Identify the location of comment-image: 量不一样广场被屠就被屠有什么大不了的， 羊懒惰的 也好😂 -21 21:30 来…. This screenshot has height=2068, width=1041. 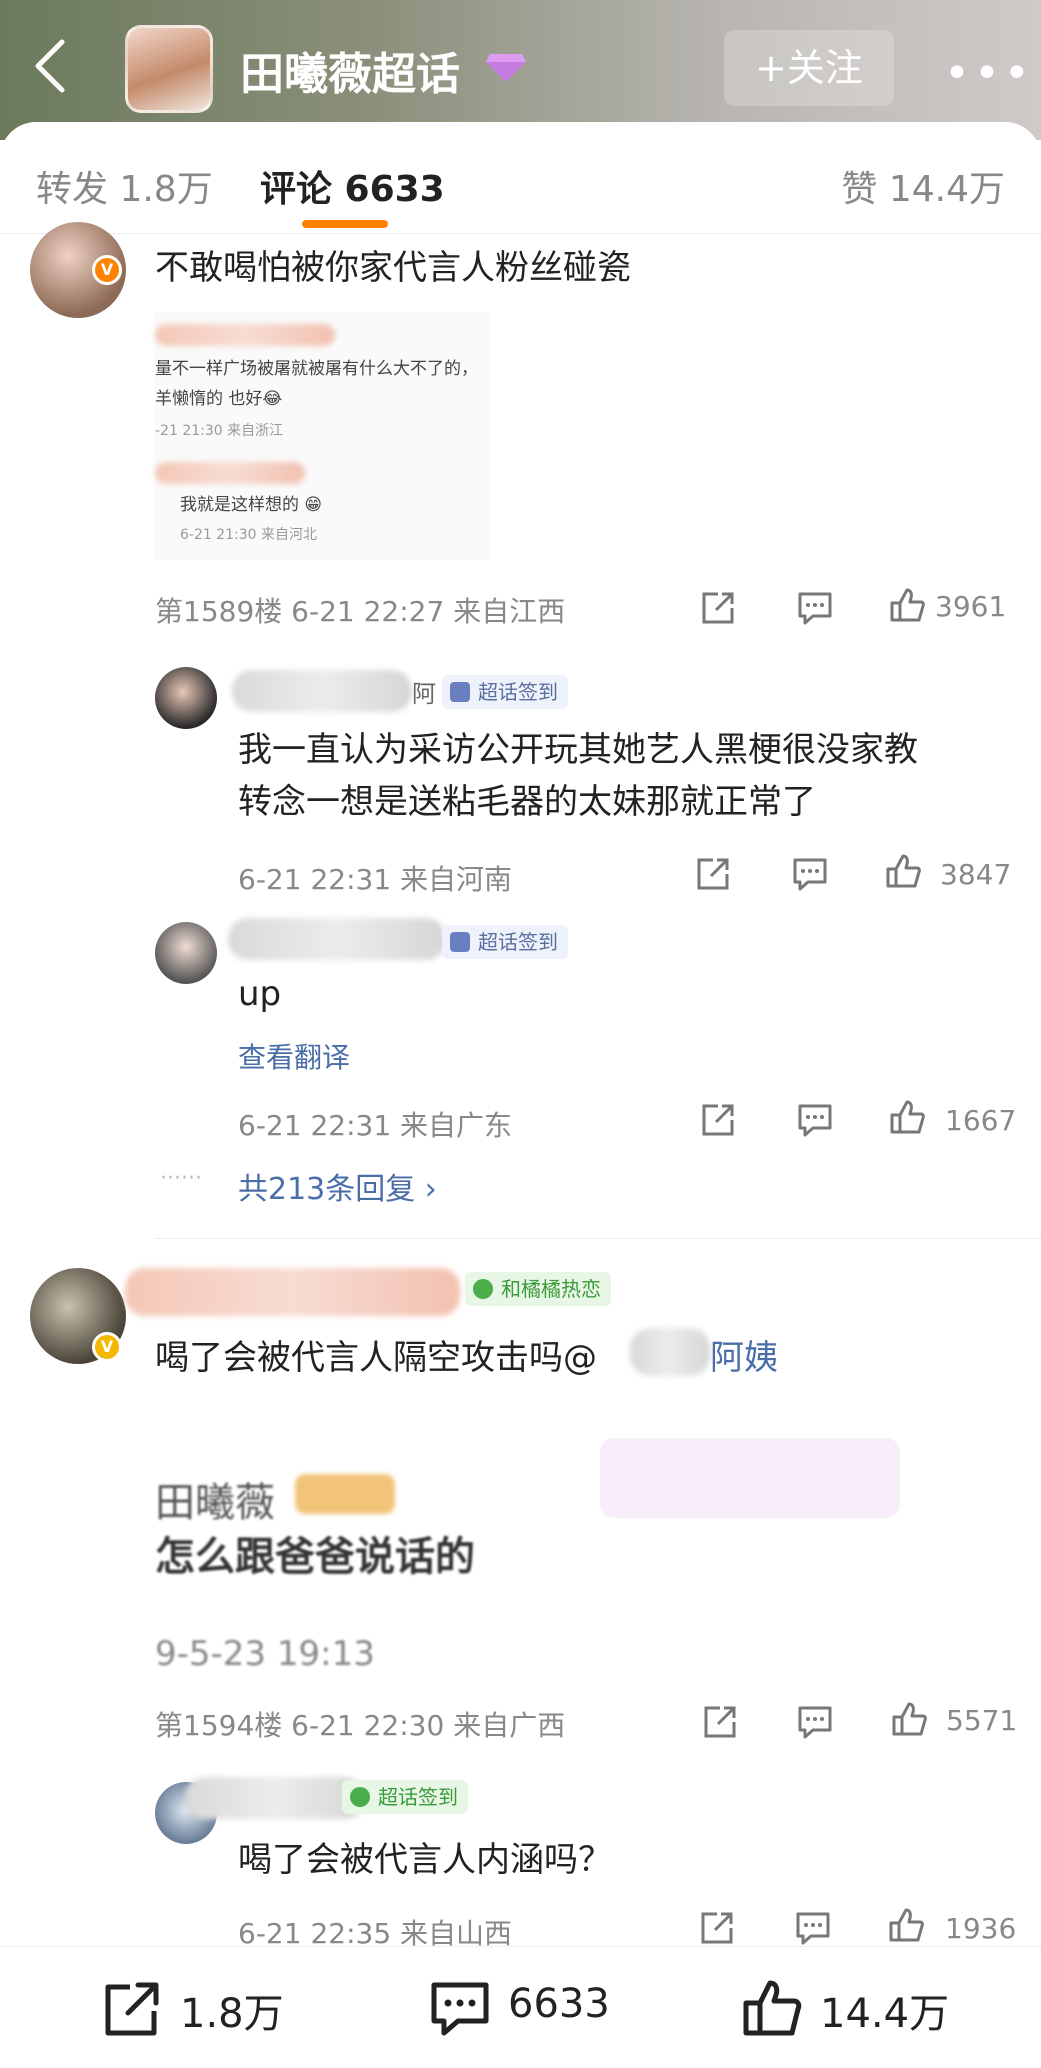
(322, 436).